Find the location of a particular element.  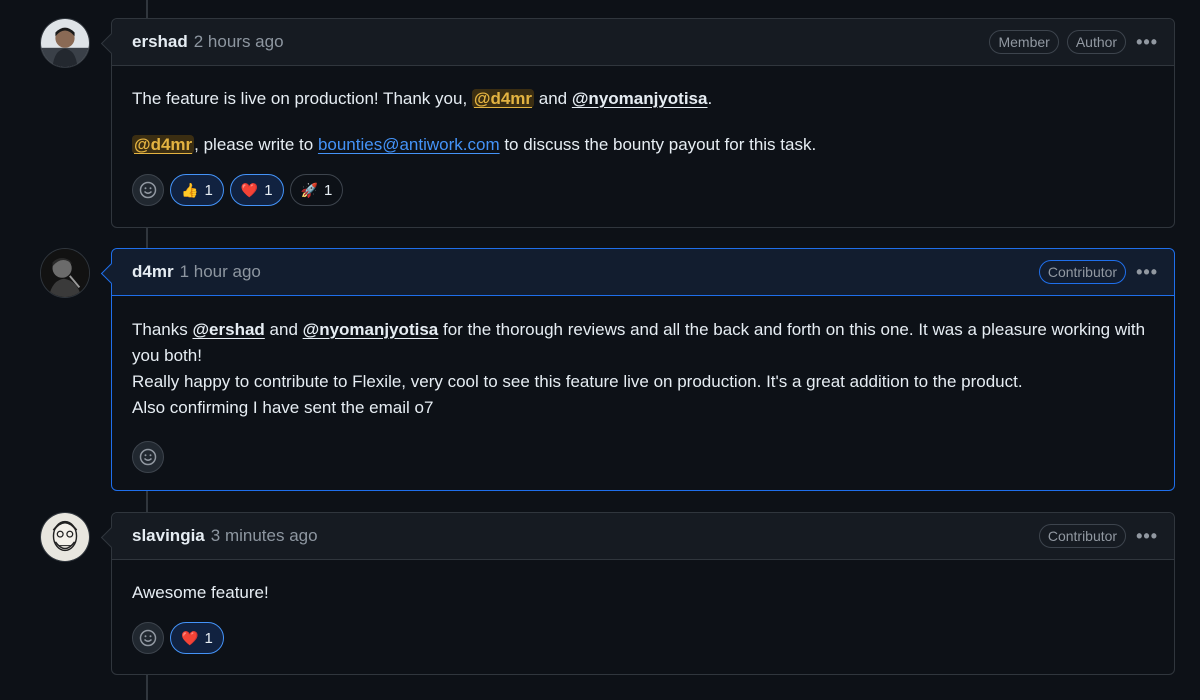

reaction-rocket: 🚀 1 is located at coordinates (316, 190).